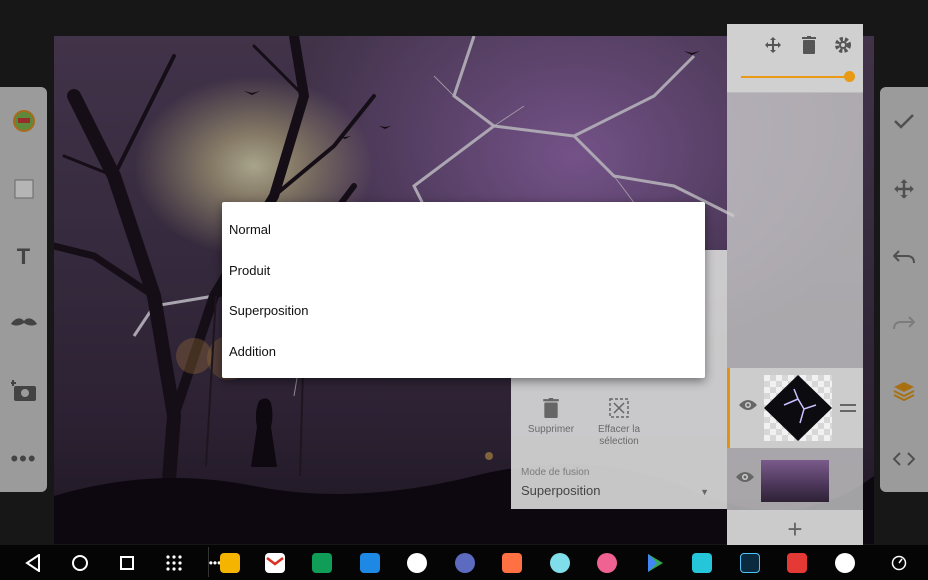  What do you see at coordinates (655, 563) in the screenshot?
I see `play-store-icon` at bounding box center [655, 563].